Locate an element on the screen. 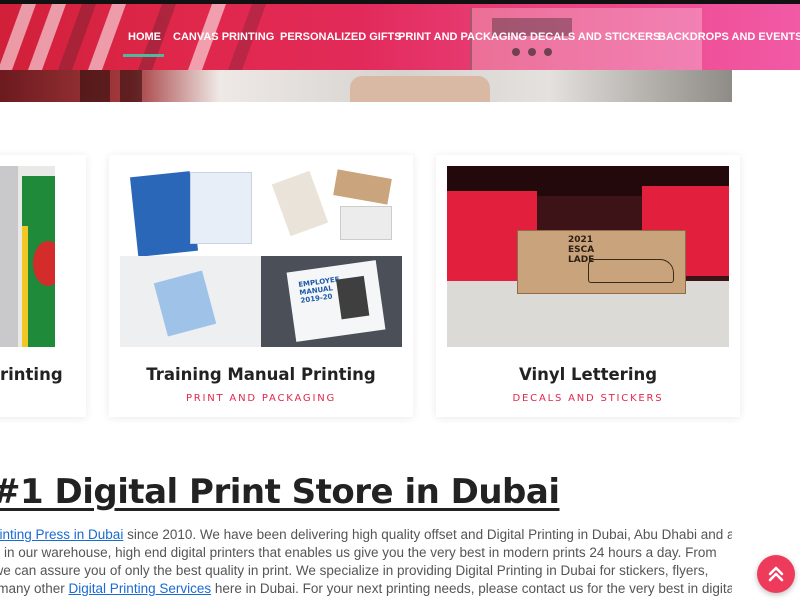 This screenshot has height=600, width=800. nav-home: HOME is located at coordinates (144, 37).